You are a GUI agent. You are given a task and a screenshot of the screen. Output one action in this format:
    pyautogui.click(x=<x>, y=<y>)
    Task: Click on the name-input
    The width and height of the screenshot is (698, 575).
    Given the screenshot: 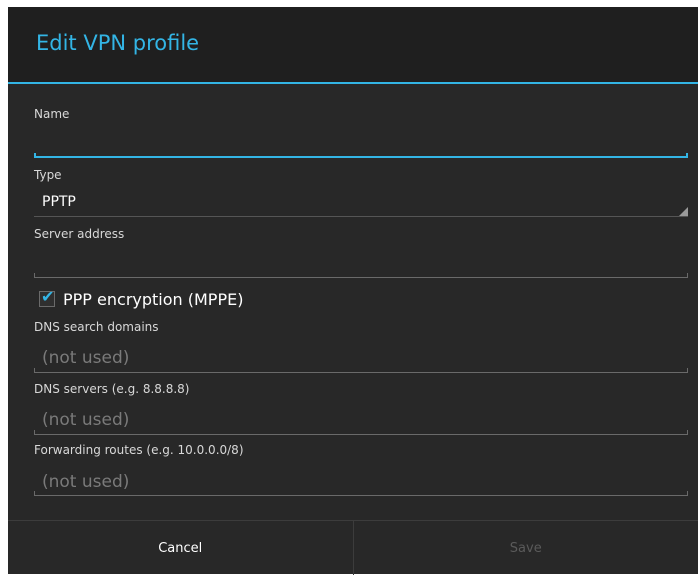 What is the action you would take?
    pyautogui.click(x=362, y=144)
    